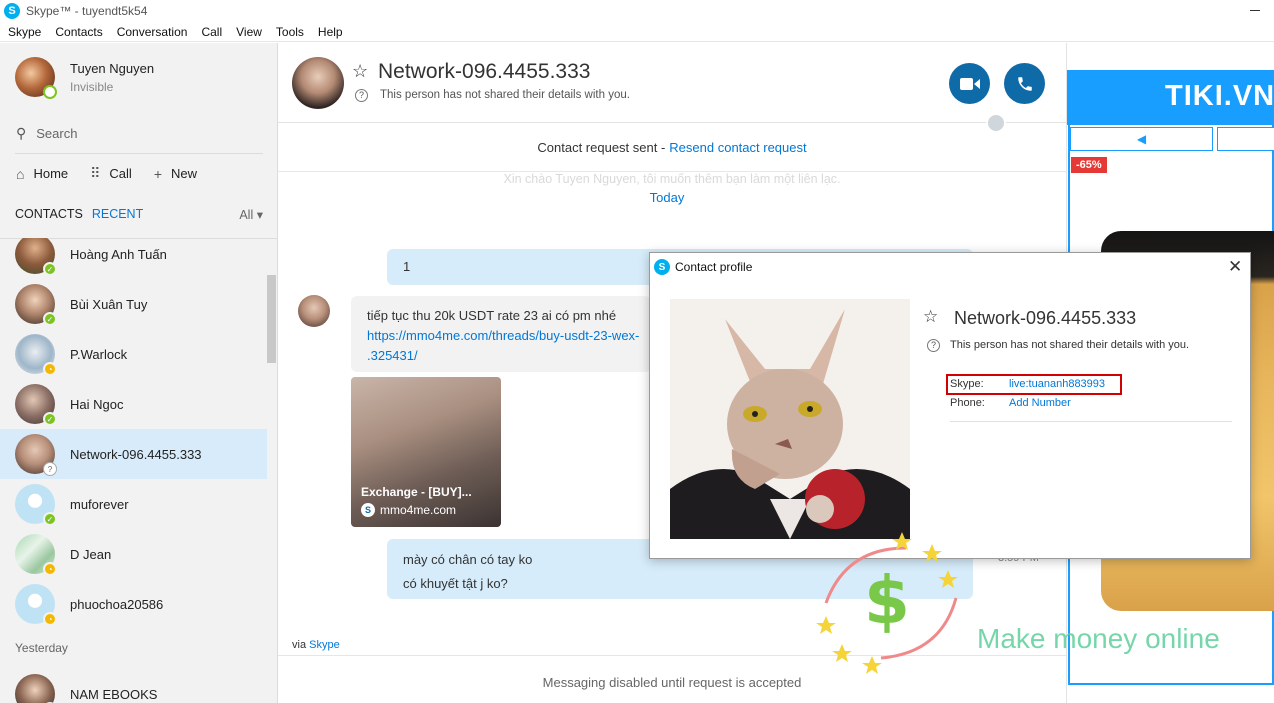 This screenshot has height=703, width=1274. What do you see at coordinates (290, 32) in the screenshot?
I see `menu-tools: Tools` at bounding box center [290, 32].